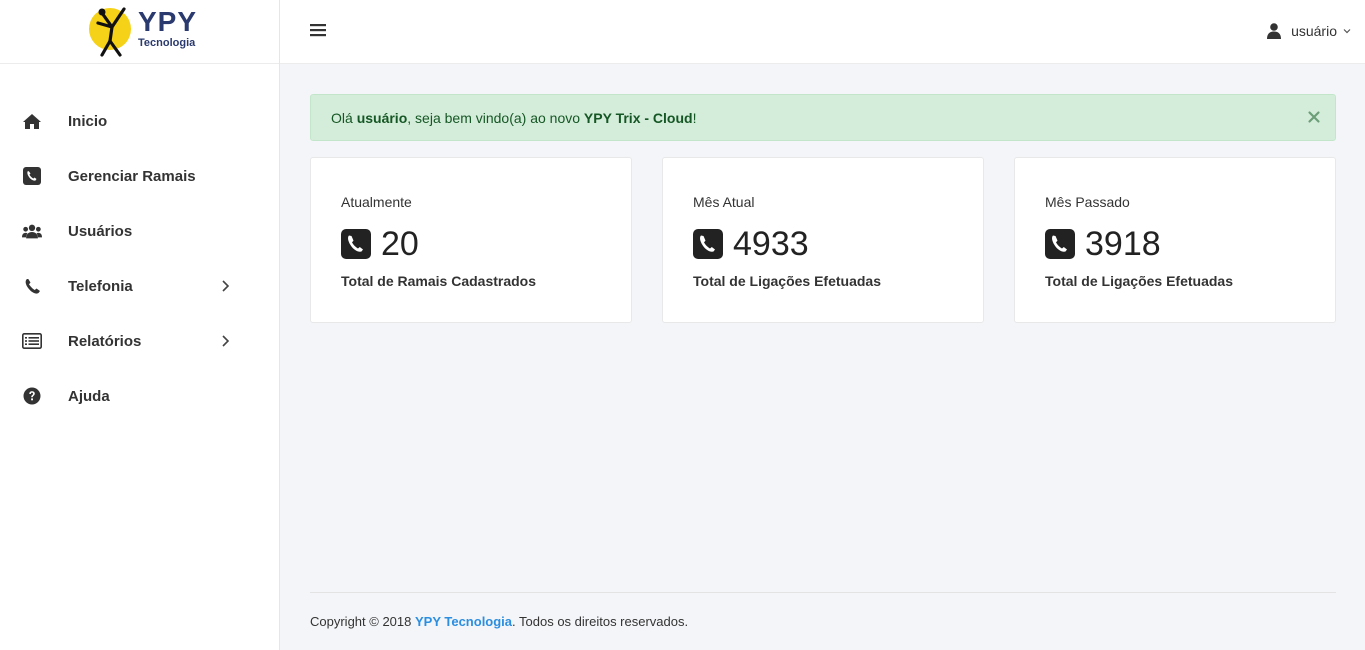 This screenshot has height=650, width=1365. I want to click on logo-mark-icon, so click(110, 32).